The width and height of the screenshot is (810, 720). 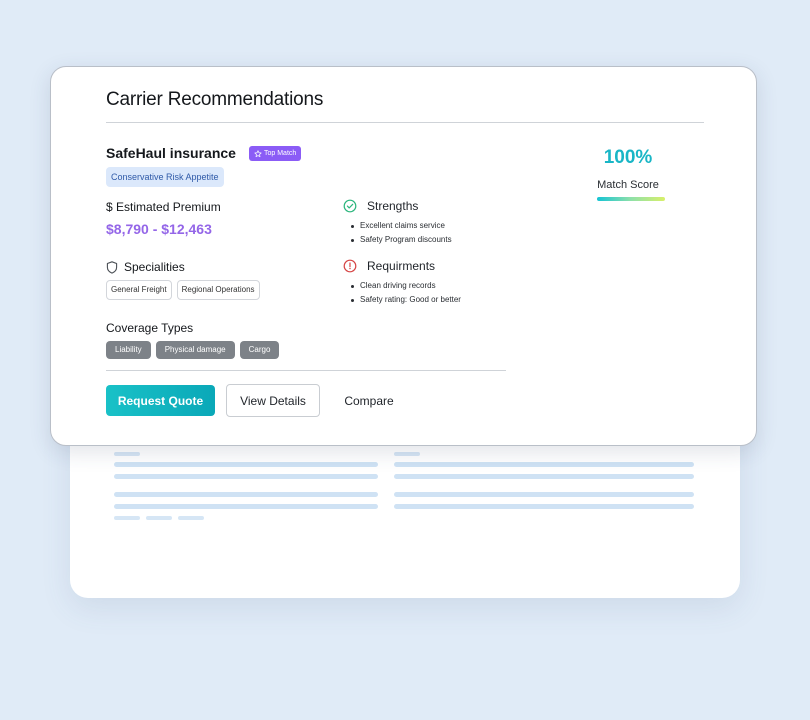 I want to click on match-score-value: 100%, so click(x=628, y=157).